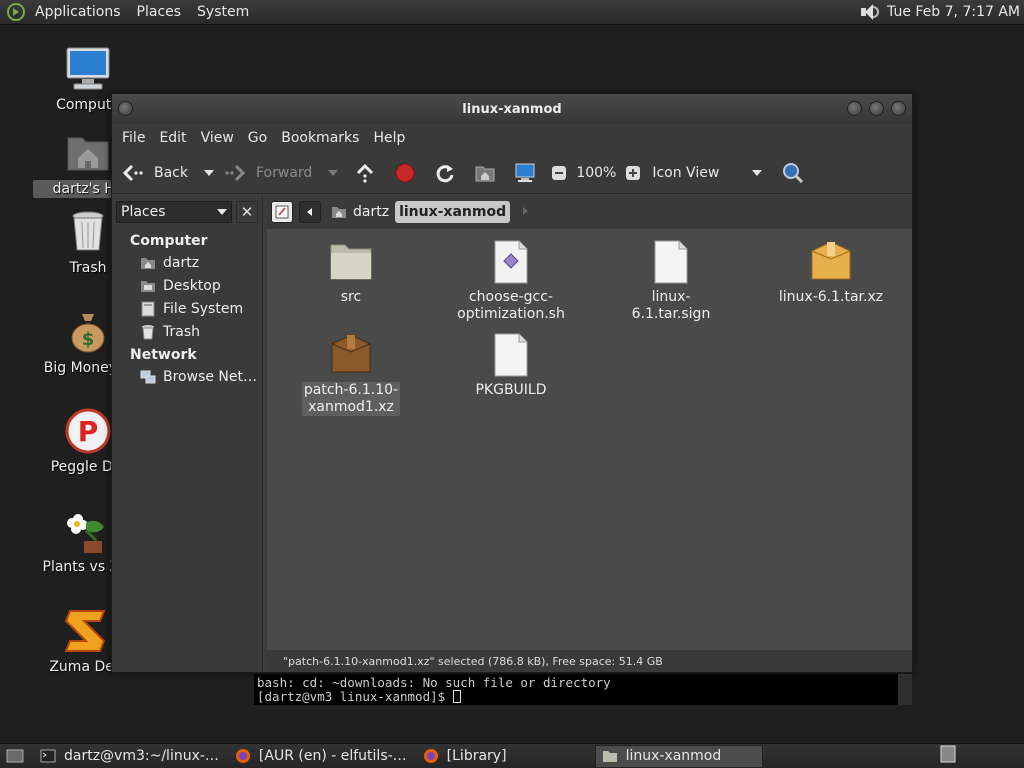 The image size is (1024, 768). I want to click on menu-bookmarks: Bookmarks, so click(320, 138).